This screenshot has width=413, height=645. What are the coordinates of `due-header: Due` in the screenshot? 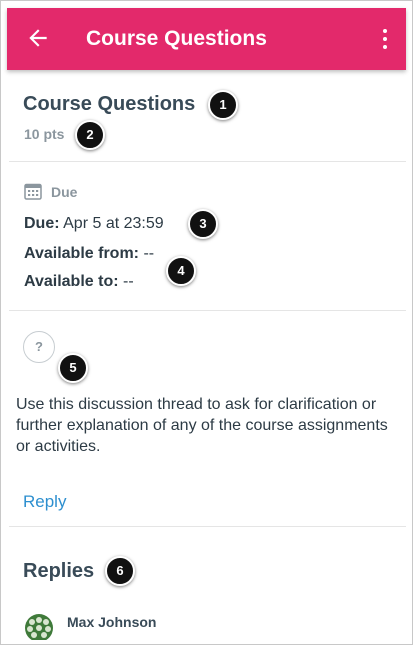 It's located at (64, 192).